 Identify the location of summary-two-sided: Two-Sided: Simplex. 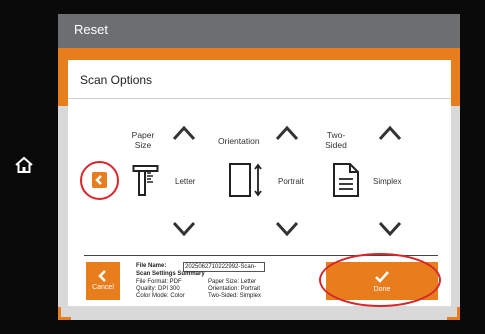
(235, 296).